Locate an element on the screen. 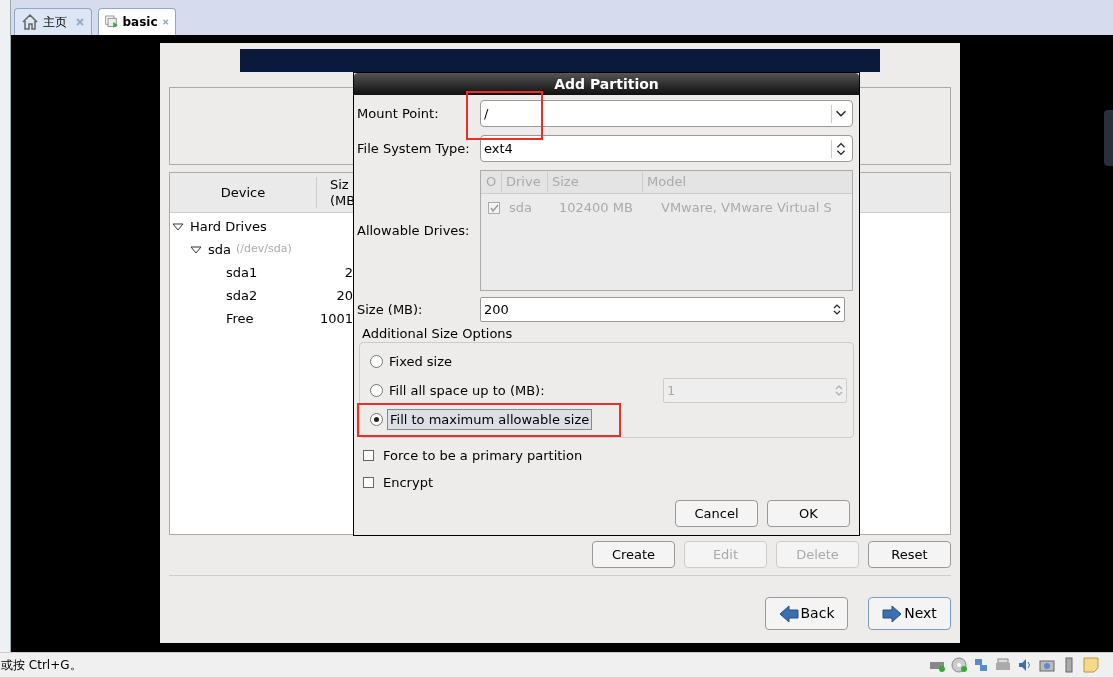 Image resolution: width=1113 pixels, height=677 pixels. printer-icon is located at coordinates (1003, 665).